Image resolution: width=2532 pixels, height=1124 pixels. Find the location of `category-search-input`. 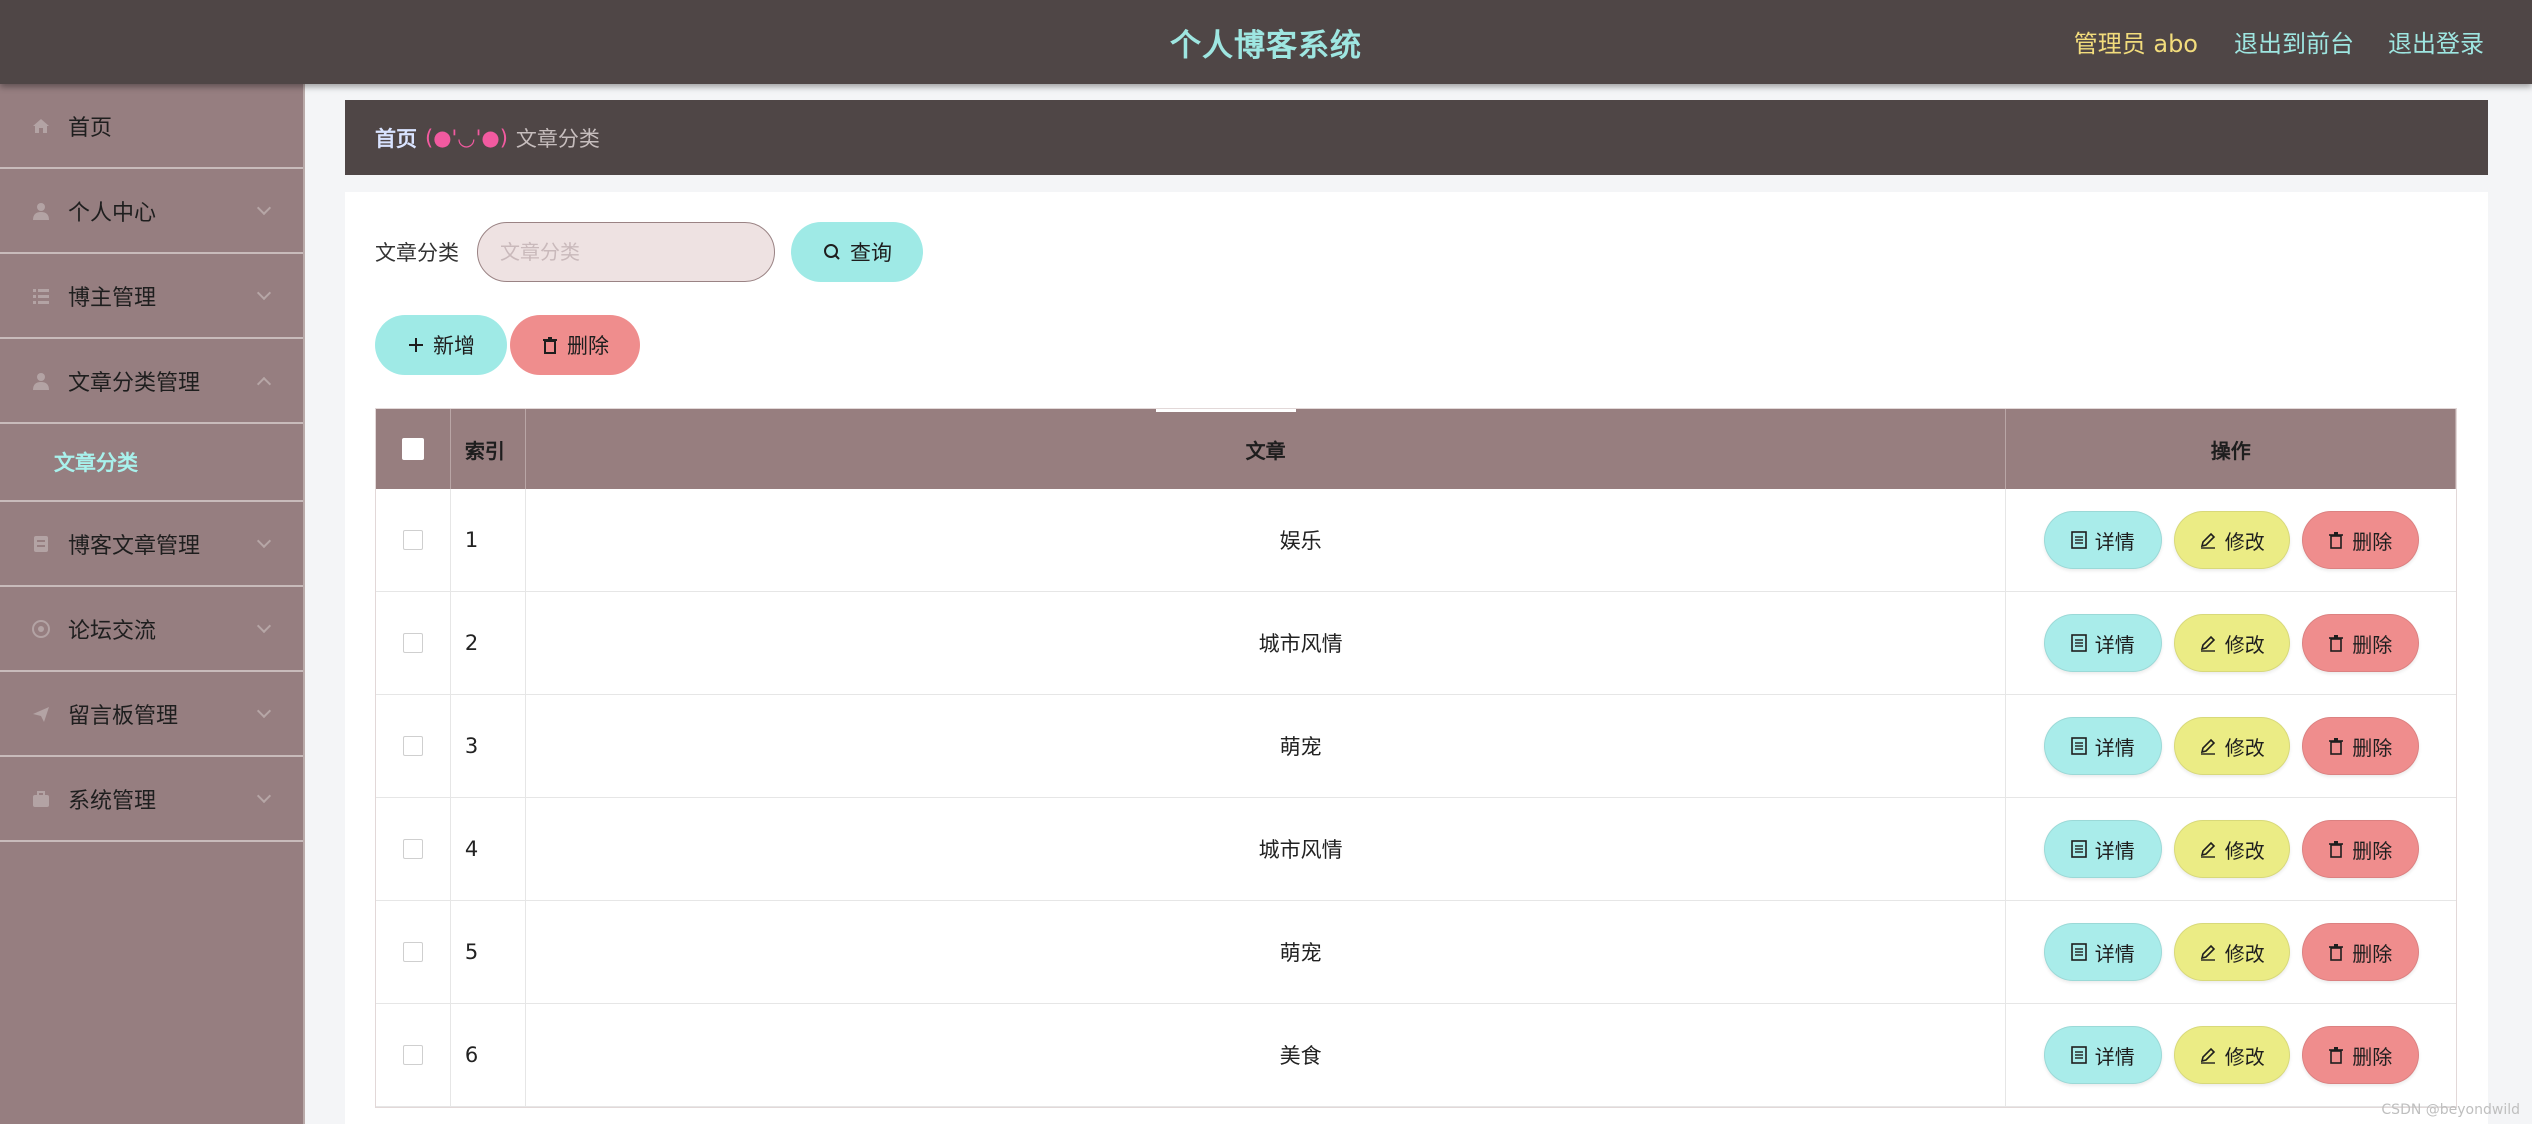

category-search-input is located at coordinates (626, 252).